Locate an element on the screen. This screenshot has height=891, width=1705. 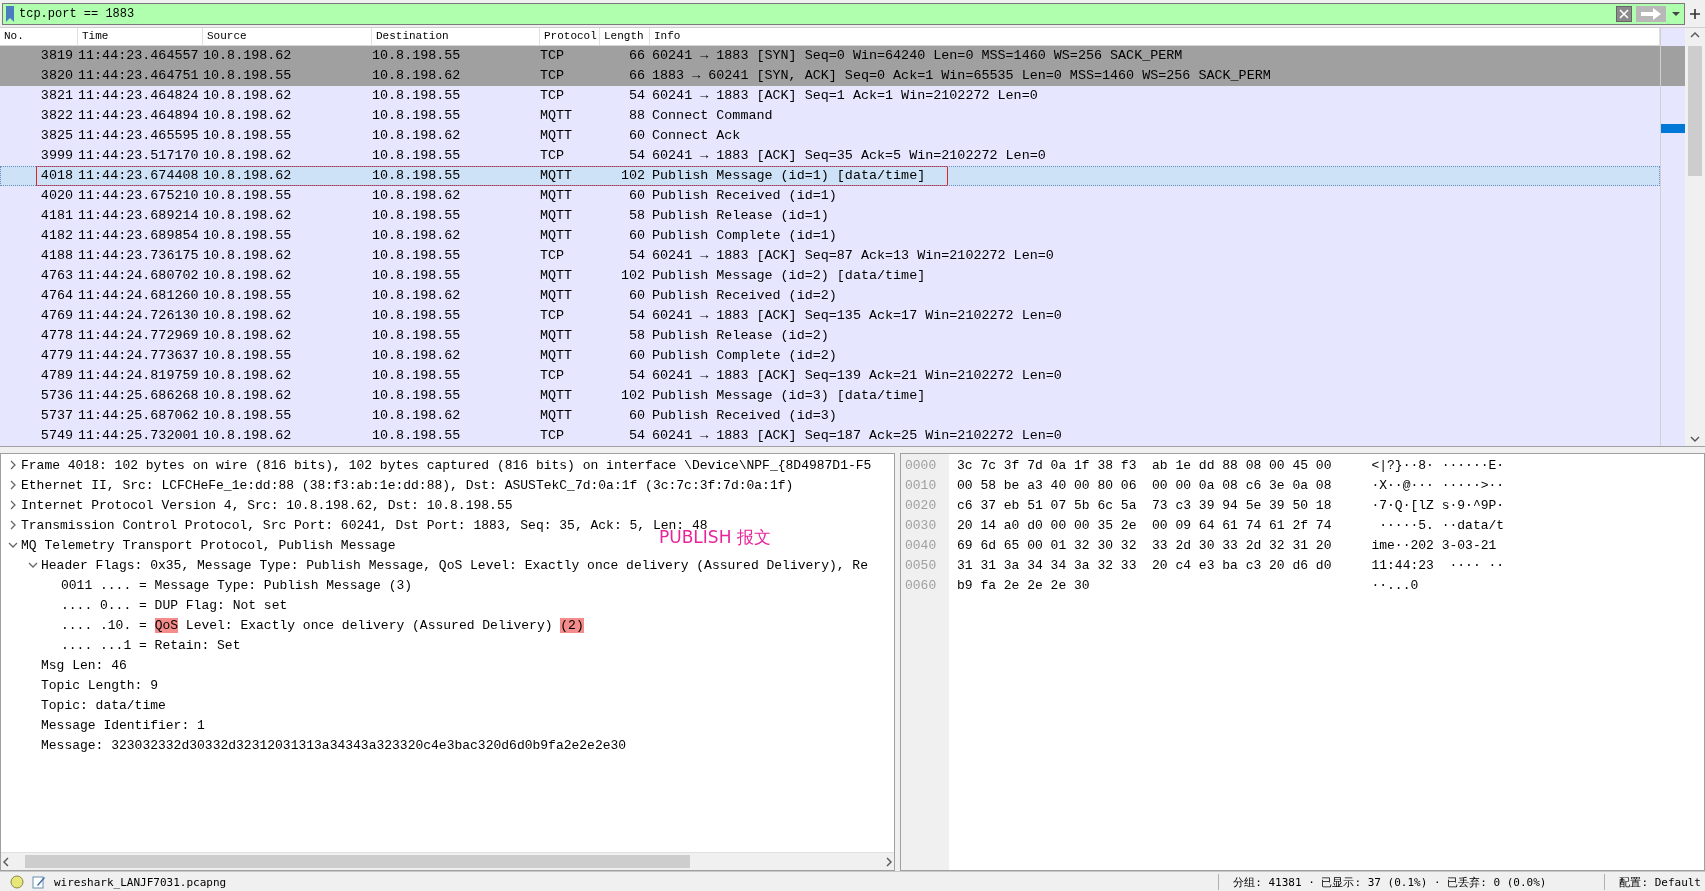
tree-item-text: Topic: data/time is located at coordinates (103, 705).